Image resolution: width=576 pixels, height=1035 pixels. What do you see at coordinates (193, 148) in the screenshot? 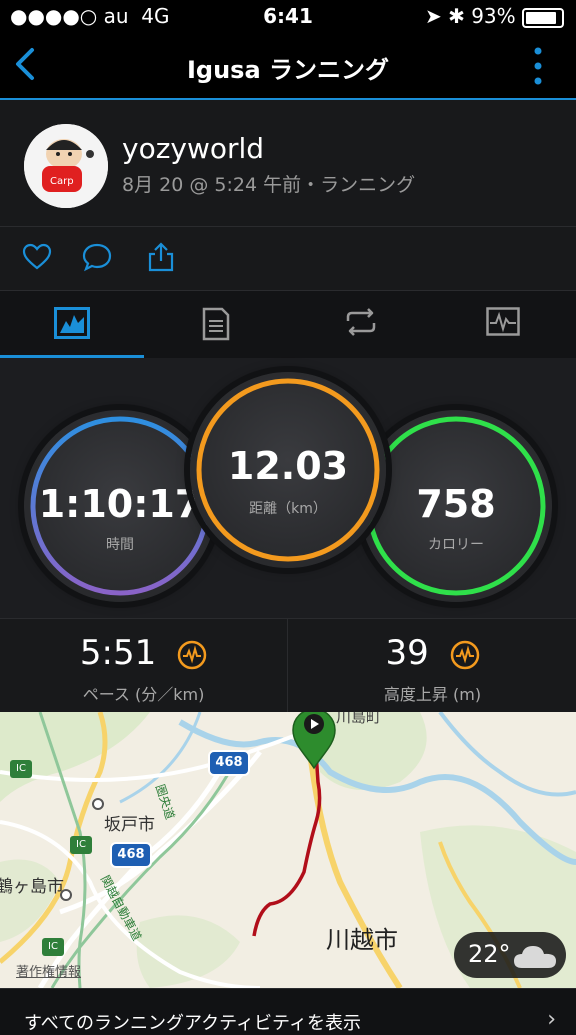
I see `username: yozyworld` at bounding box center [193, 148].